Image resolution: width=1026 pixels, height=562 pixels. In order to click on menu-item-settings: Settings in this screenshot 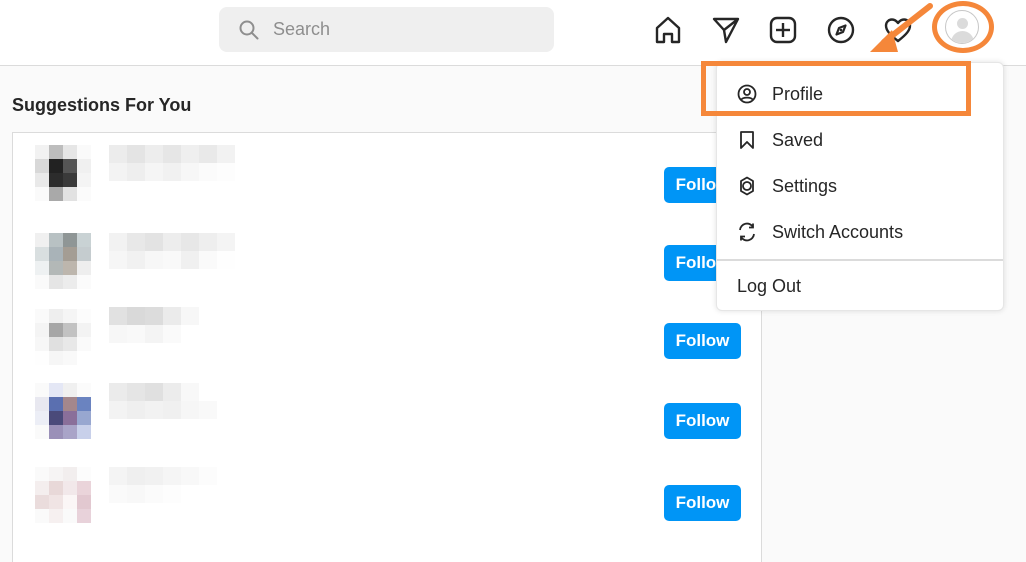, I will do `click(860, 186)`.